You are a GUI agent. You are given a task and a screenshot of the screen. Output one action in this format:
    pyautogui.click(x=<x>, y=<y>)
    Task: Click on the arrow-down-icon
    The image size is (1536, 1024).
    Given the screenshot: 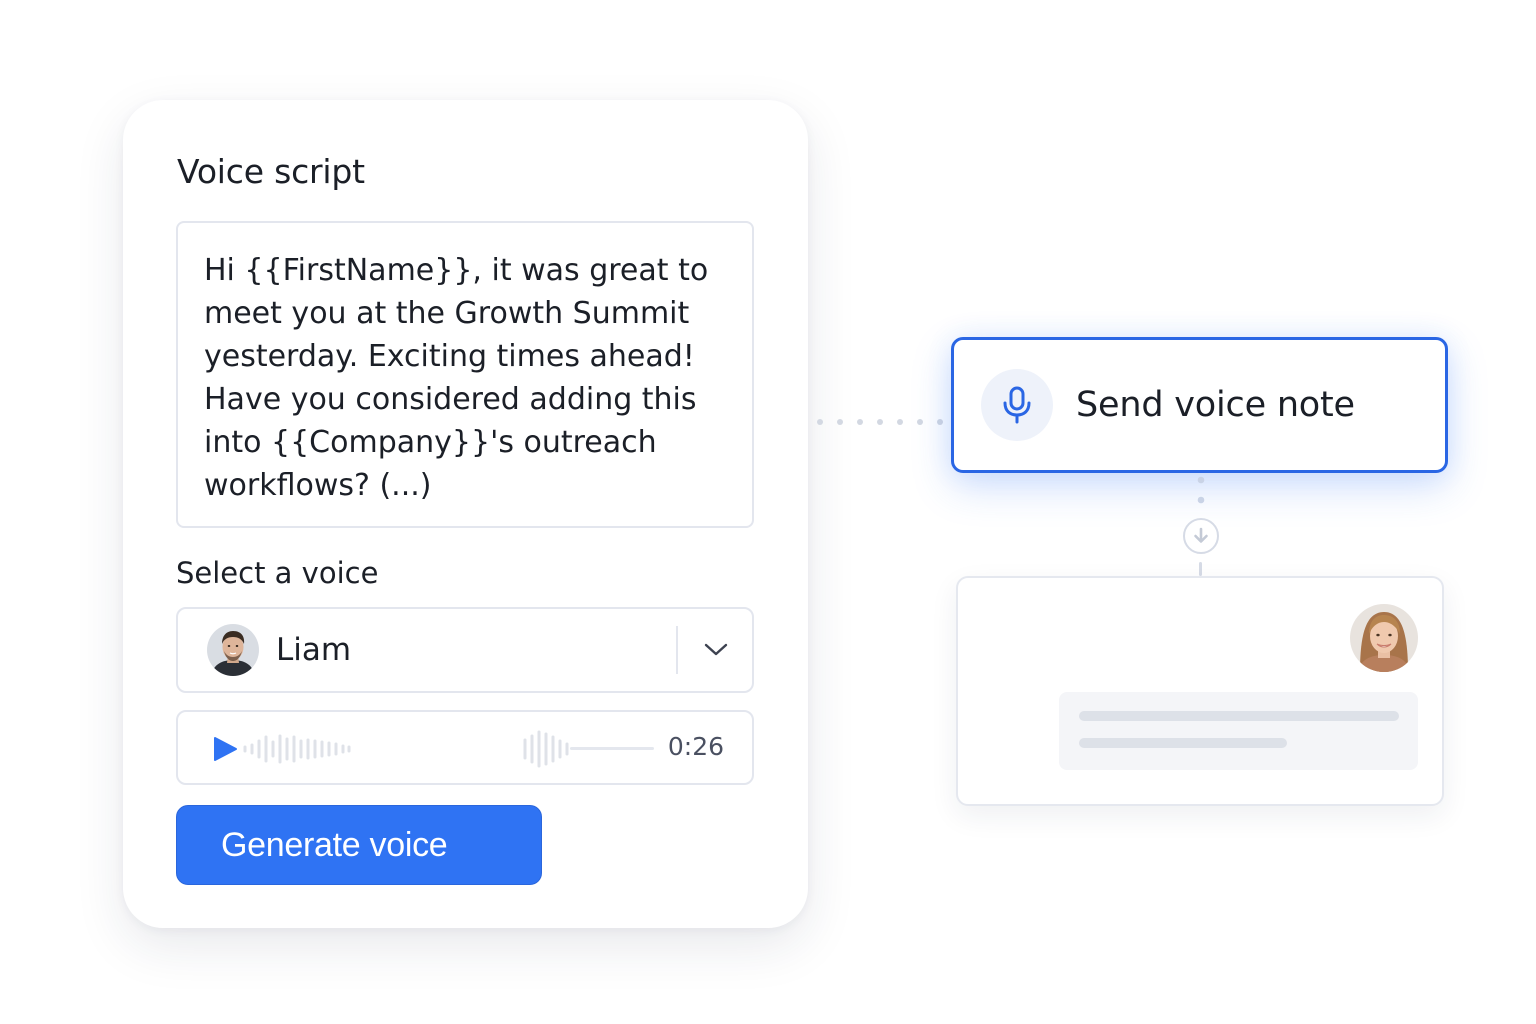 What is the action you would take?
    pyautogui.click(x=1201, y=536)
    